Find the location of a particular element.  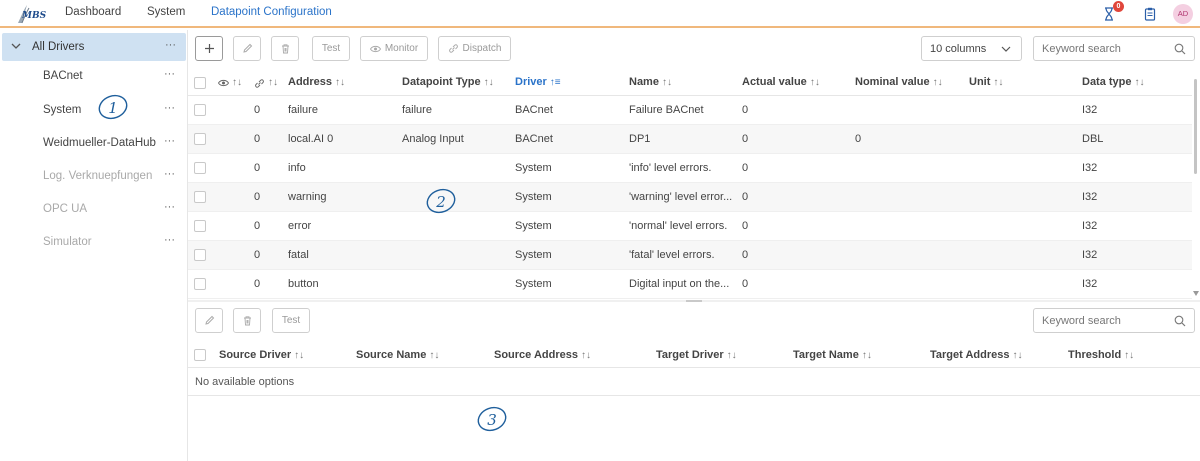

annotation-marker-1: 1 is located at coordinates (113, 107).